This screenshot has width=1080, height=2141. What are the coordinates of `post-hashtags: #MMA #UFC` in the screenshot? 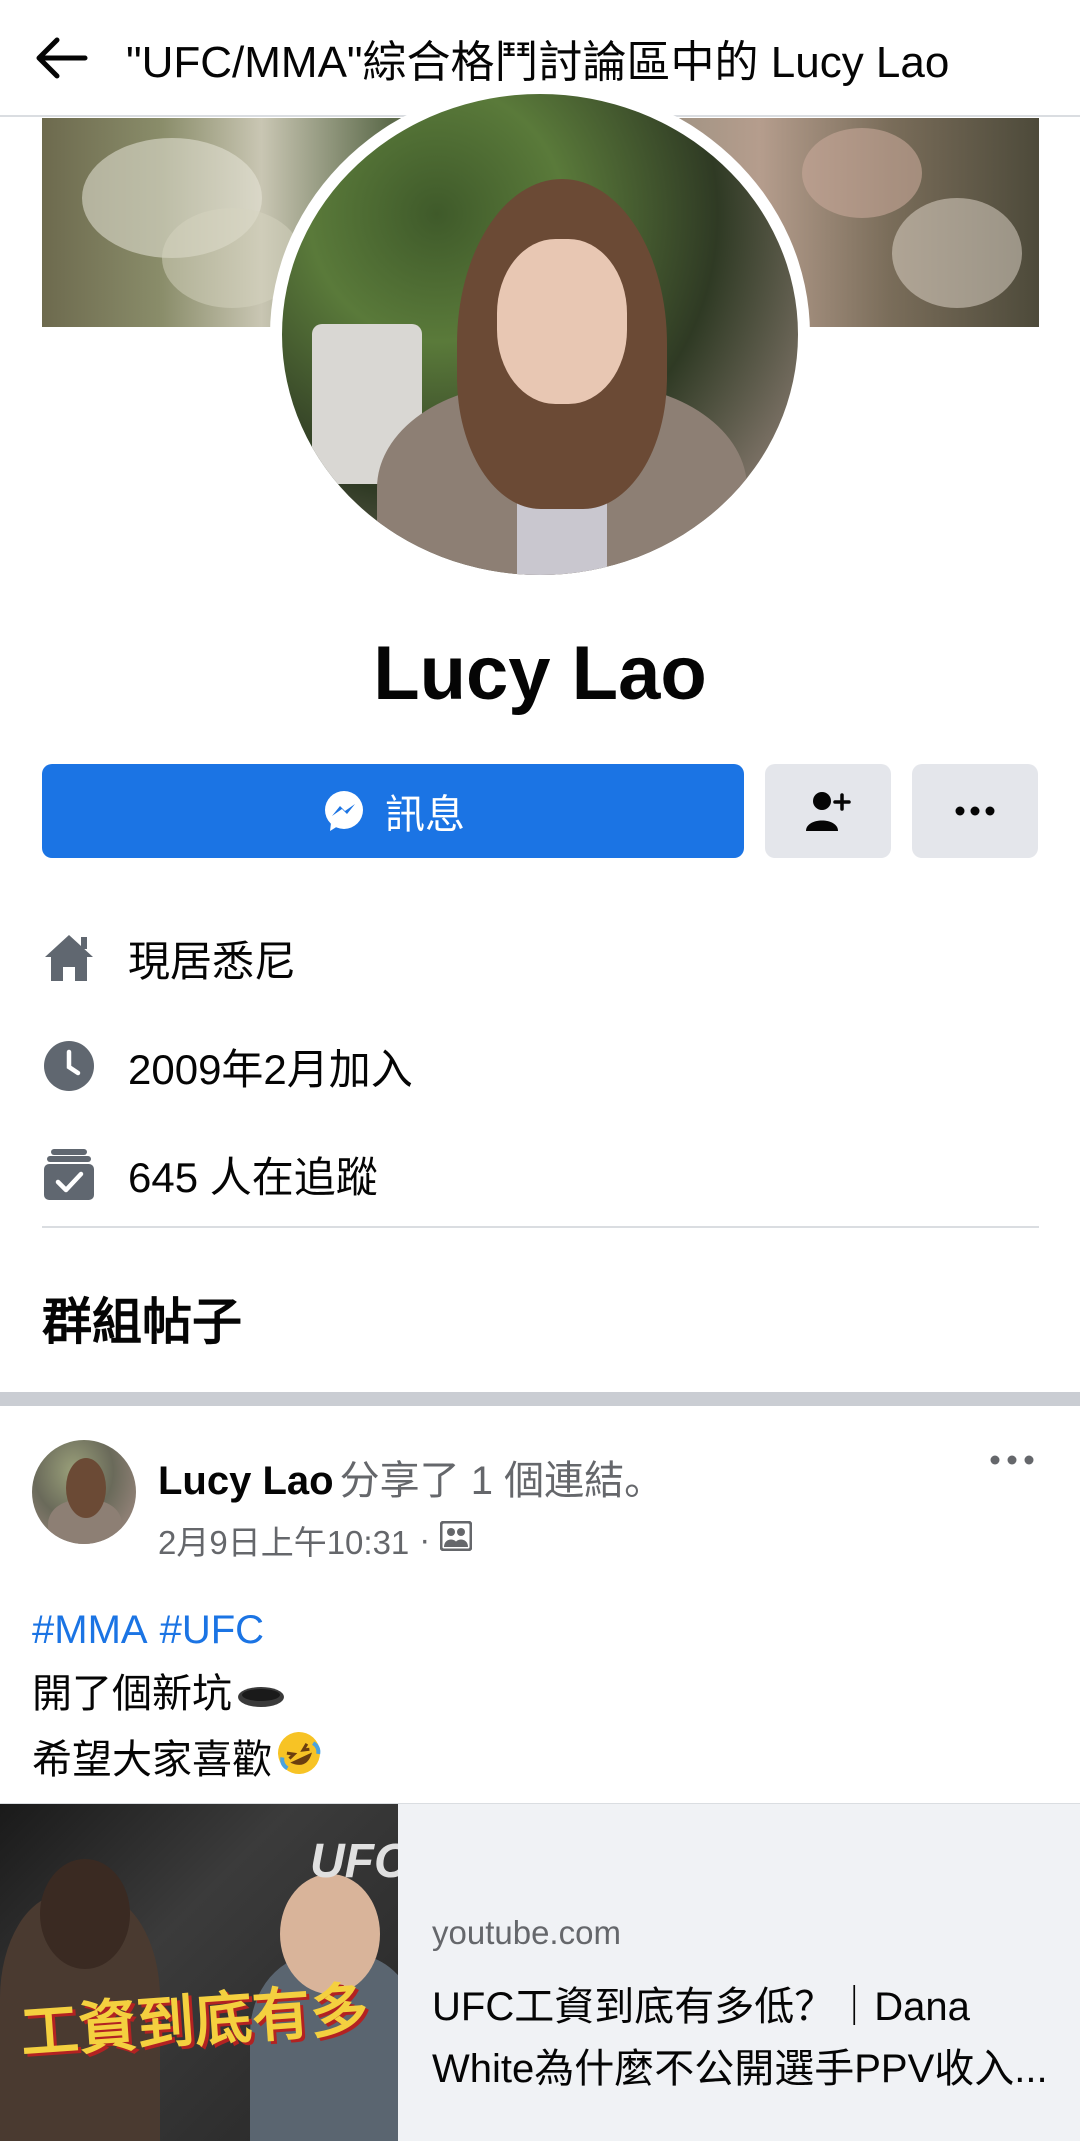 It's located at (177, 1630).